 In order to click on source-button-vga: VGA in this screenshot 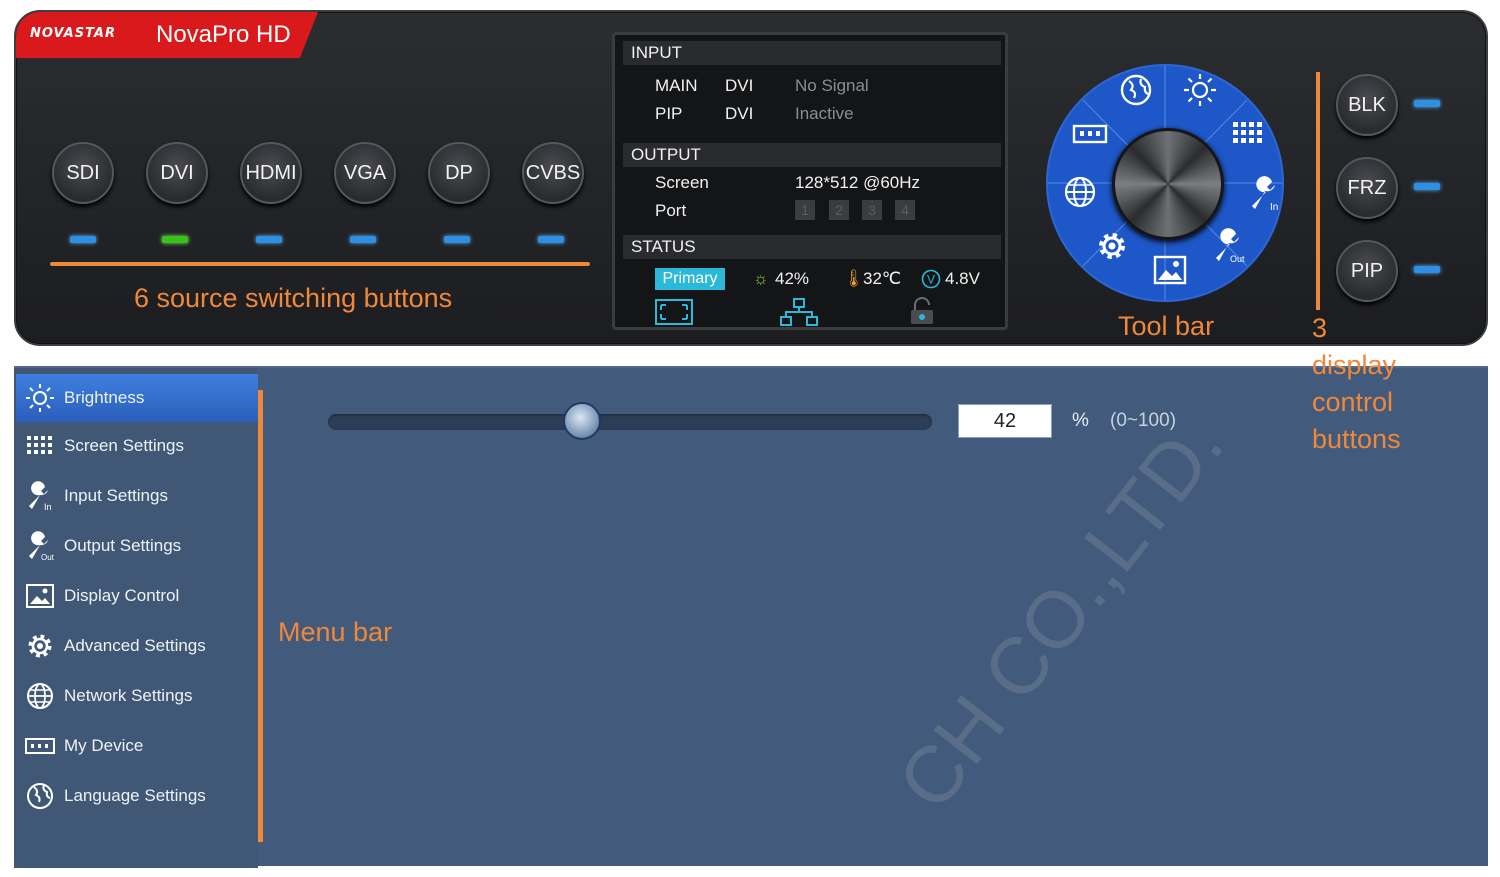, I will do `click(365, 173)`.